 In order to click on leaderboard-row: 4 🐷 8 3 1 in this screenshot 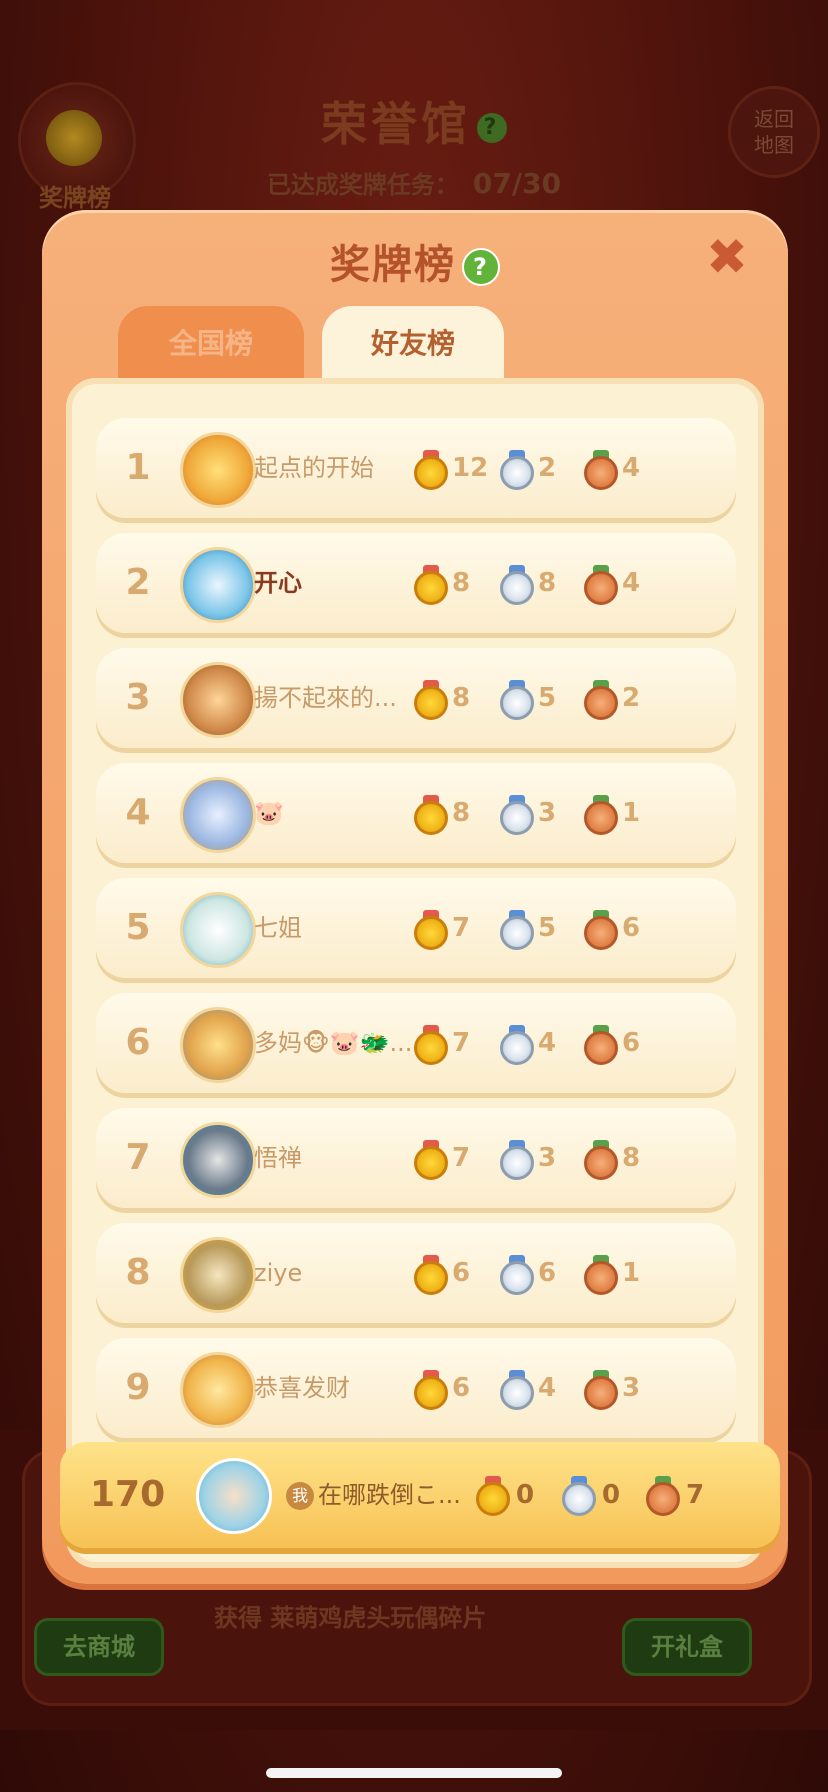, I will do `click(416, 813)`.